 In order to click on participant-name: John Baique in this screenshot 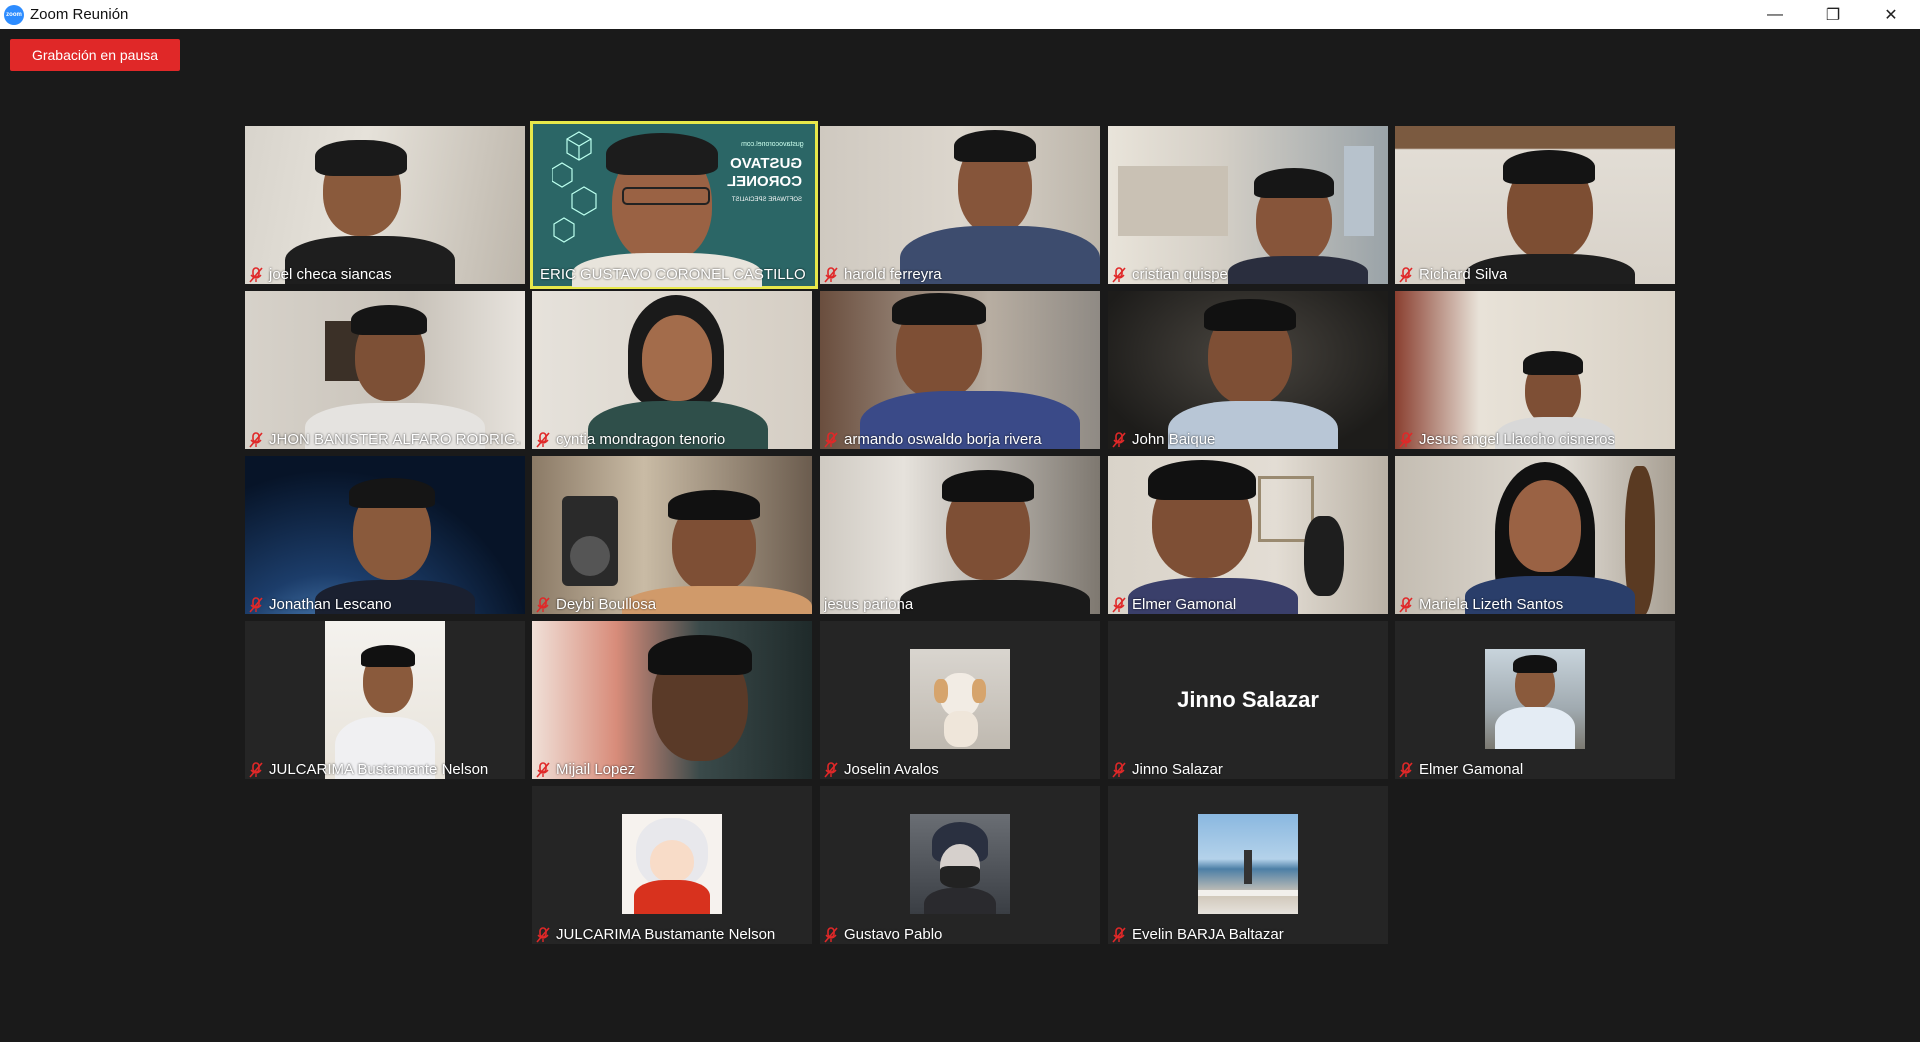, I will do `click(1174, 439)`.